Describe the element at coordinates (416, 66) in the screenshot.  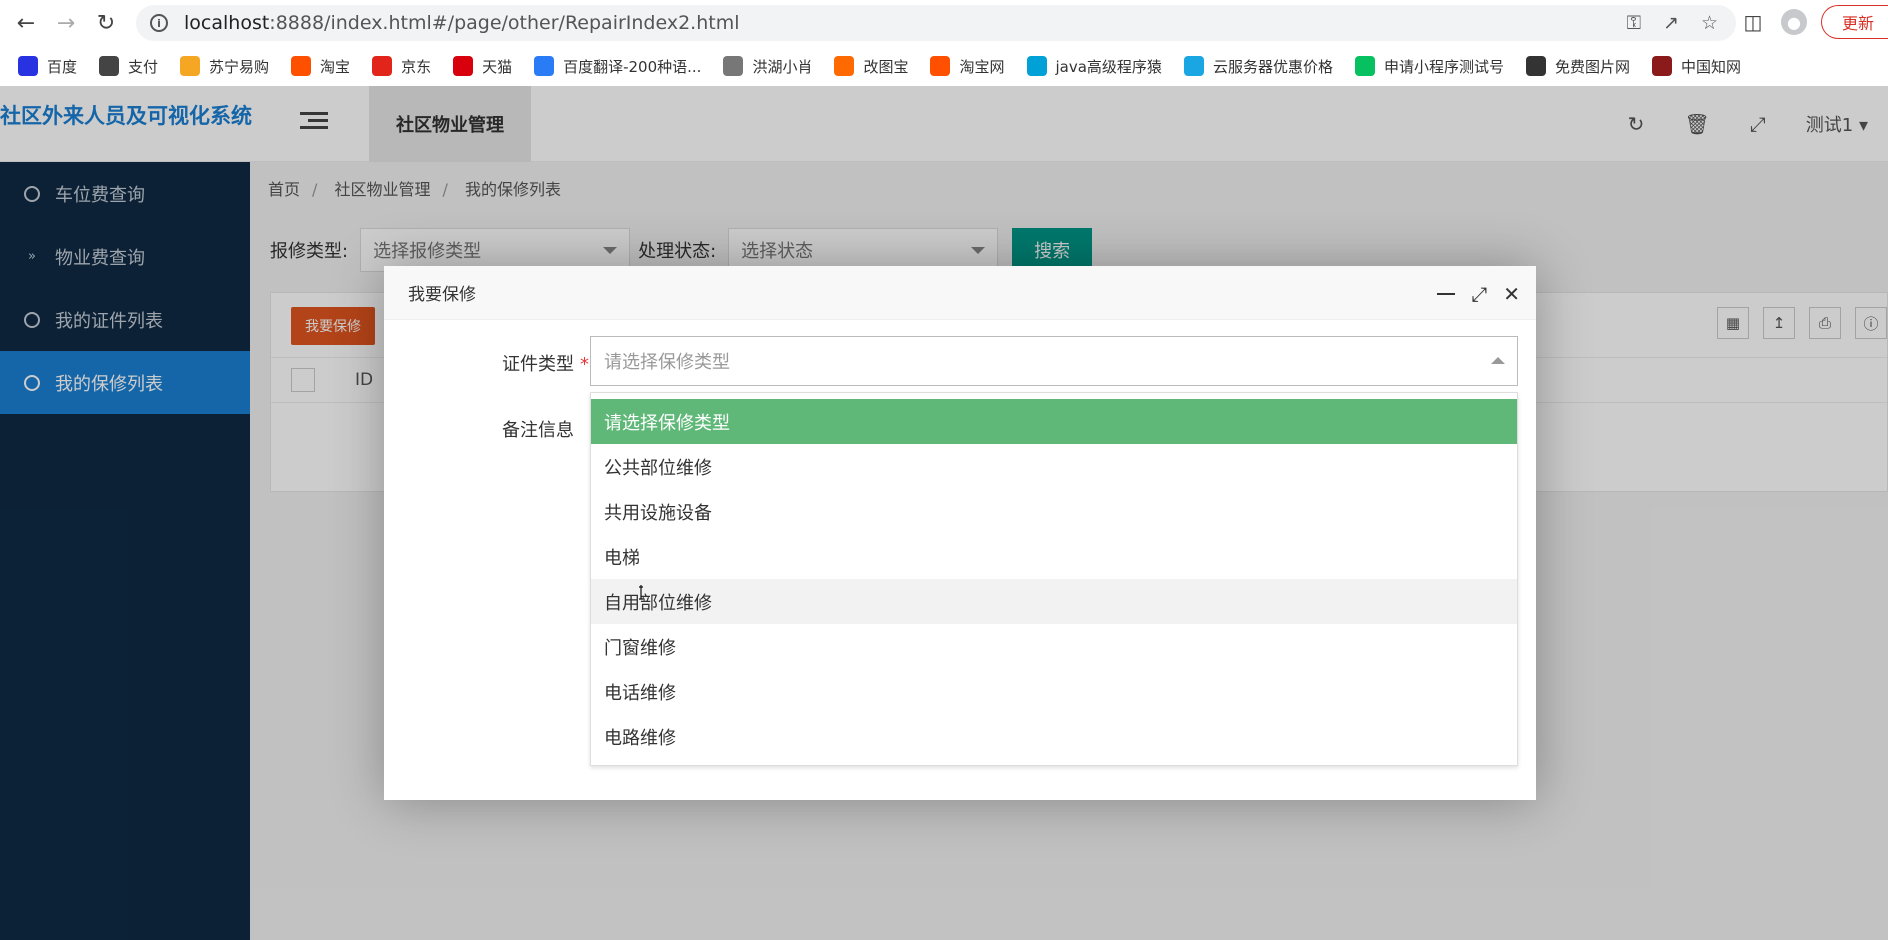
I see `bookmark-label: 京东` at that location.